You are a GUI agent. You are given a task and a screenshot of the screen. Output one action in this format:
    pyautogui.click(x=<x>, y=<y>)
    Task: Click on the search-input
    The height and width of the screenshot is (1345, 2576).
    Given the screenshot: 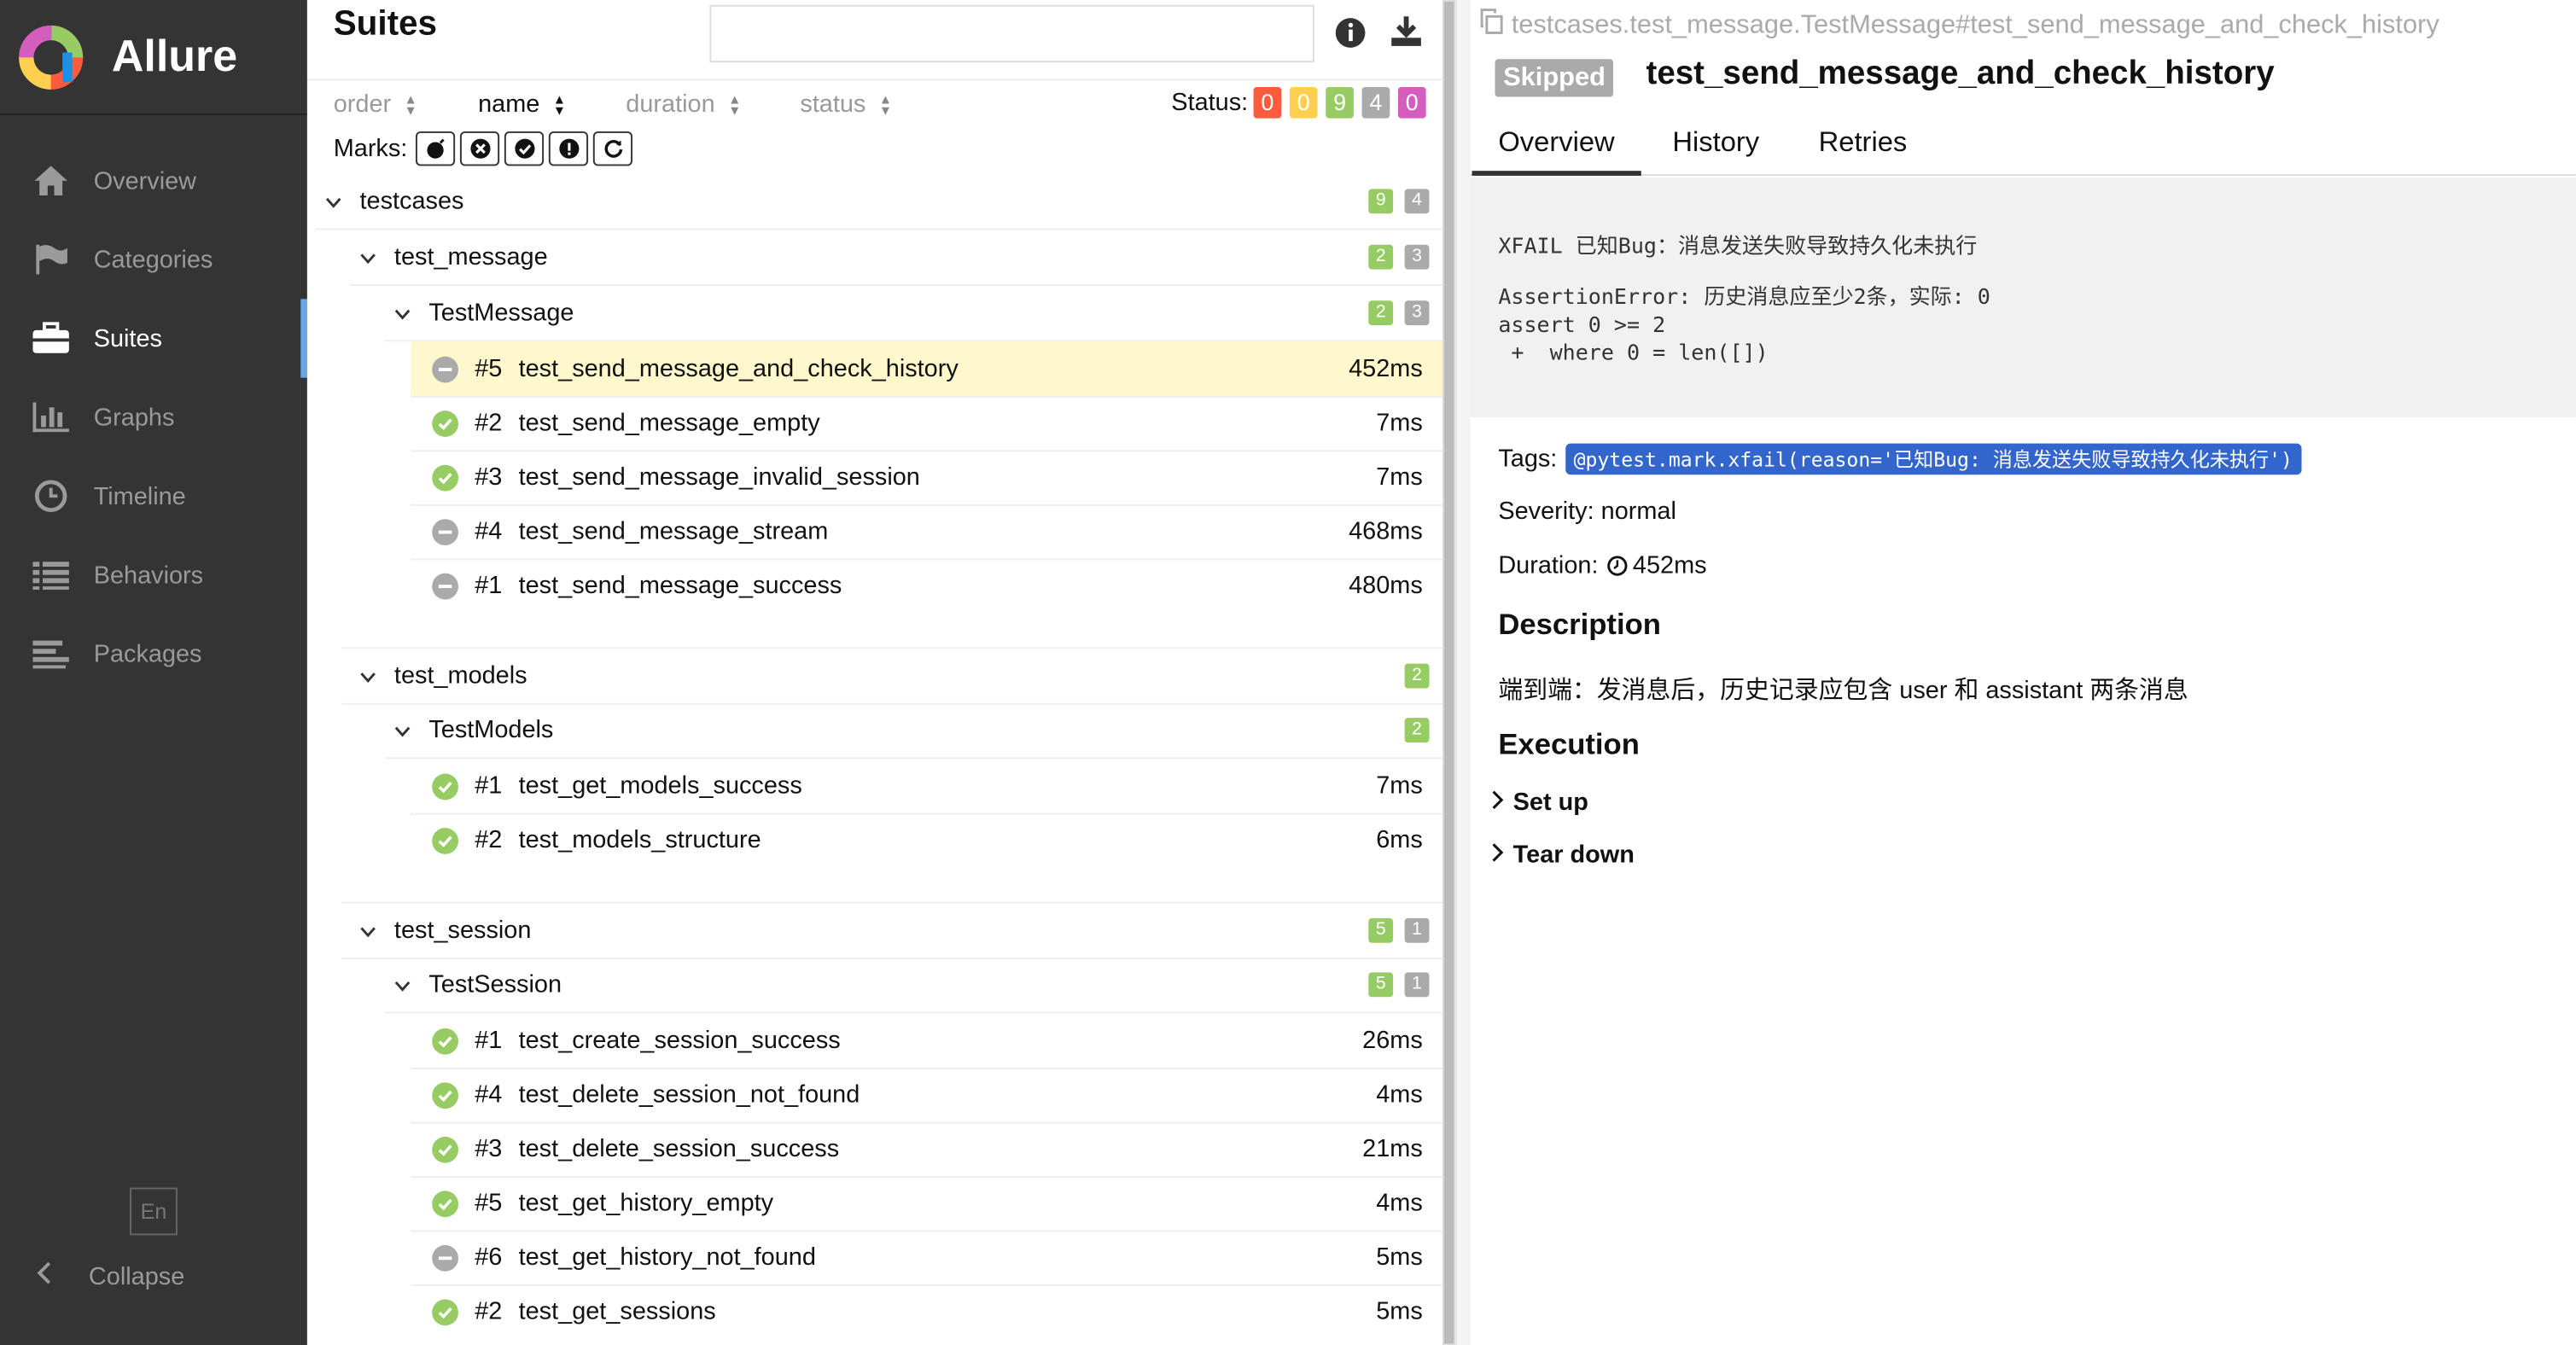 What is the action you would take?
    pyautogui.click(x=1011, y=33)
    